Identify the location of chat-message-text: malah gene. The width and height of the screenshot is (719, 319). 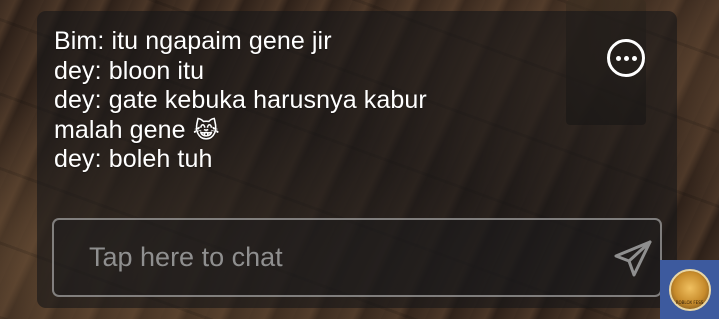
(120, 129).